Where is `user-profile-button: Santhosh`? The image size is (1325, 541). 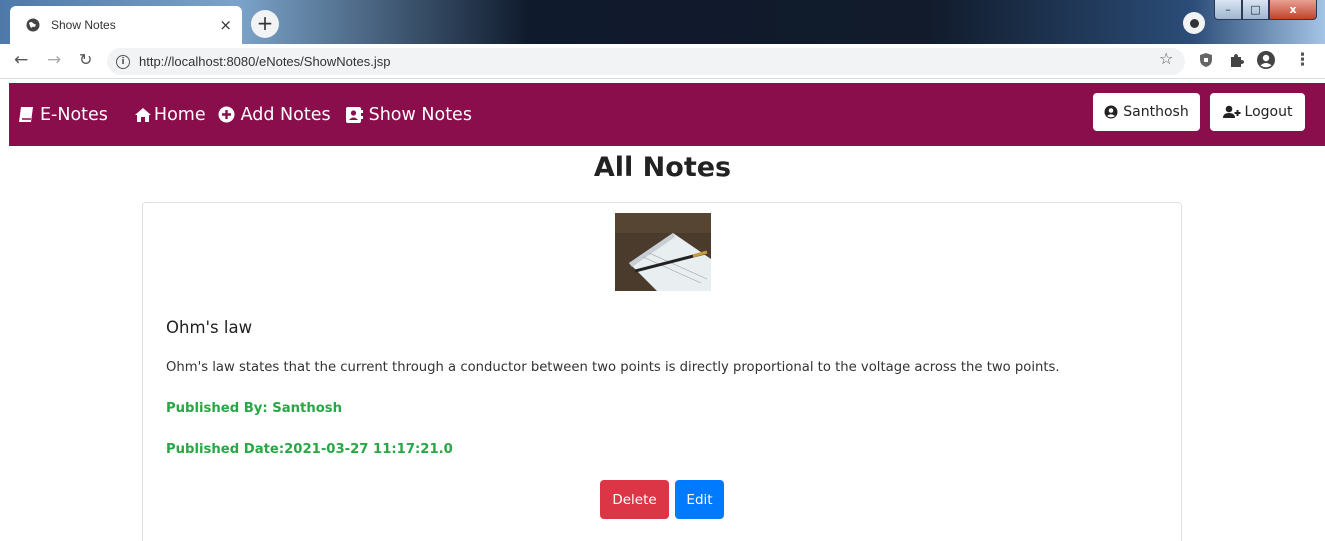
user-profile-button: Santhosh is located at coordinates (1146, 112).